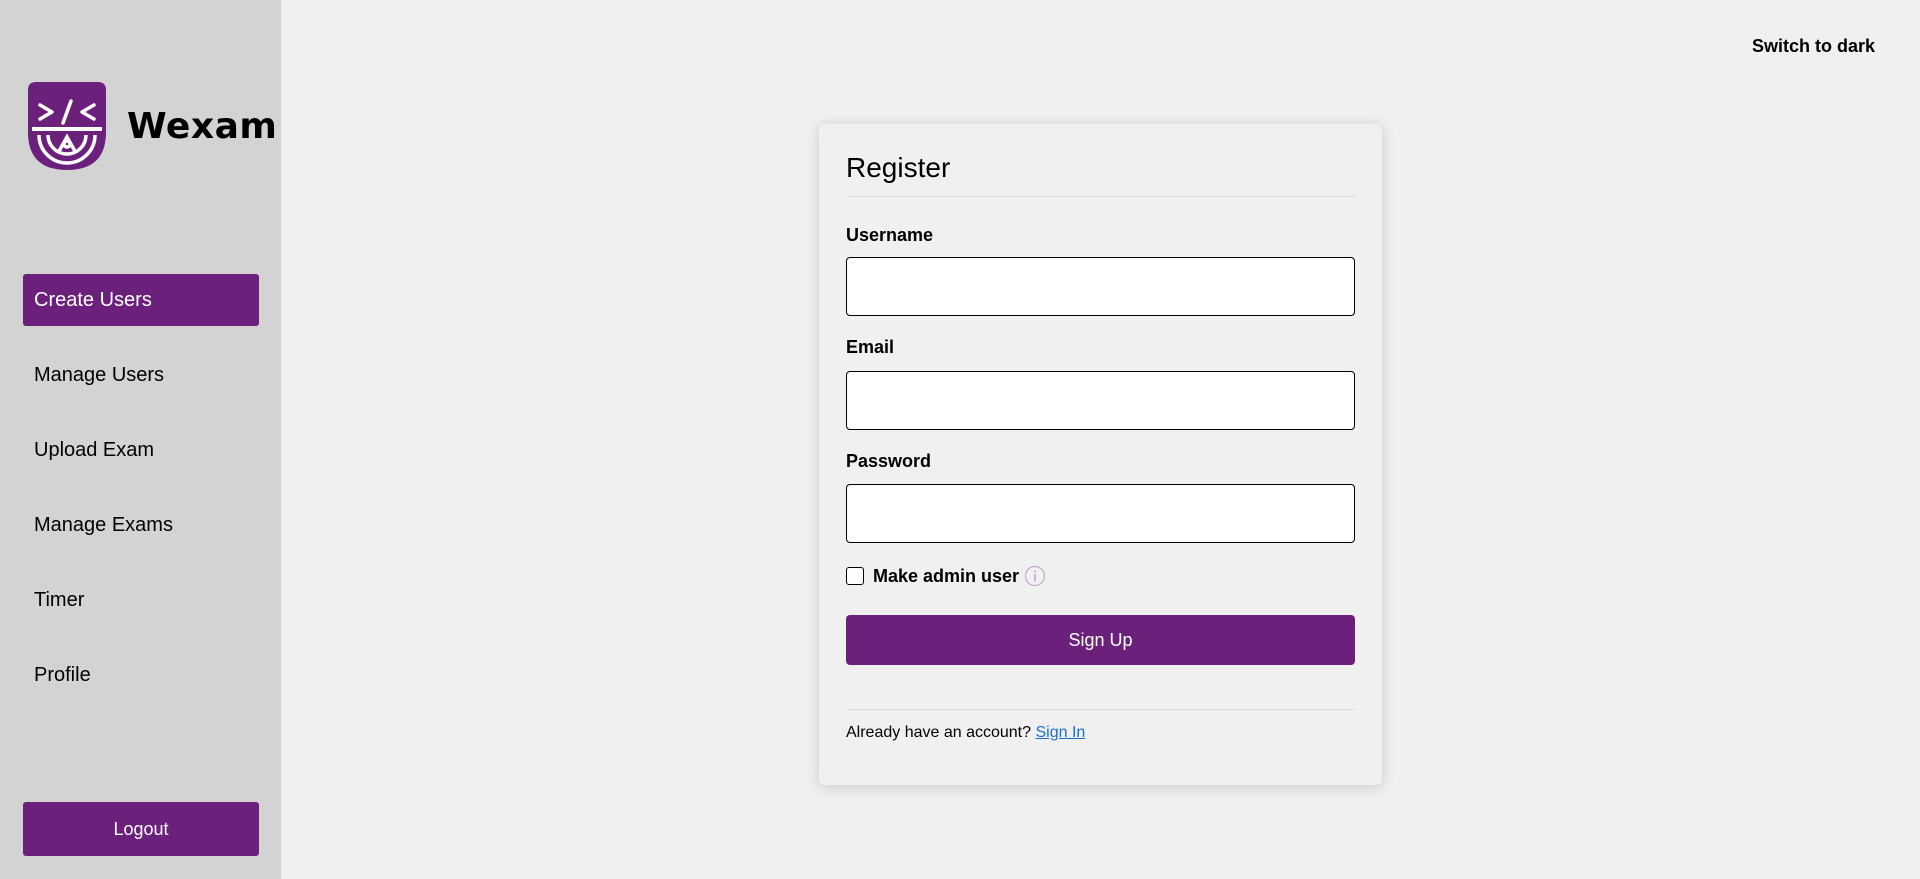  I want to click on password-label: Password, so click(889, 461).